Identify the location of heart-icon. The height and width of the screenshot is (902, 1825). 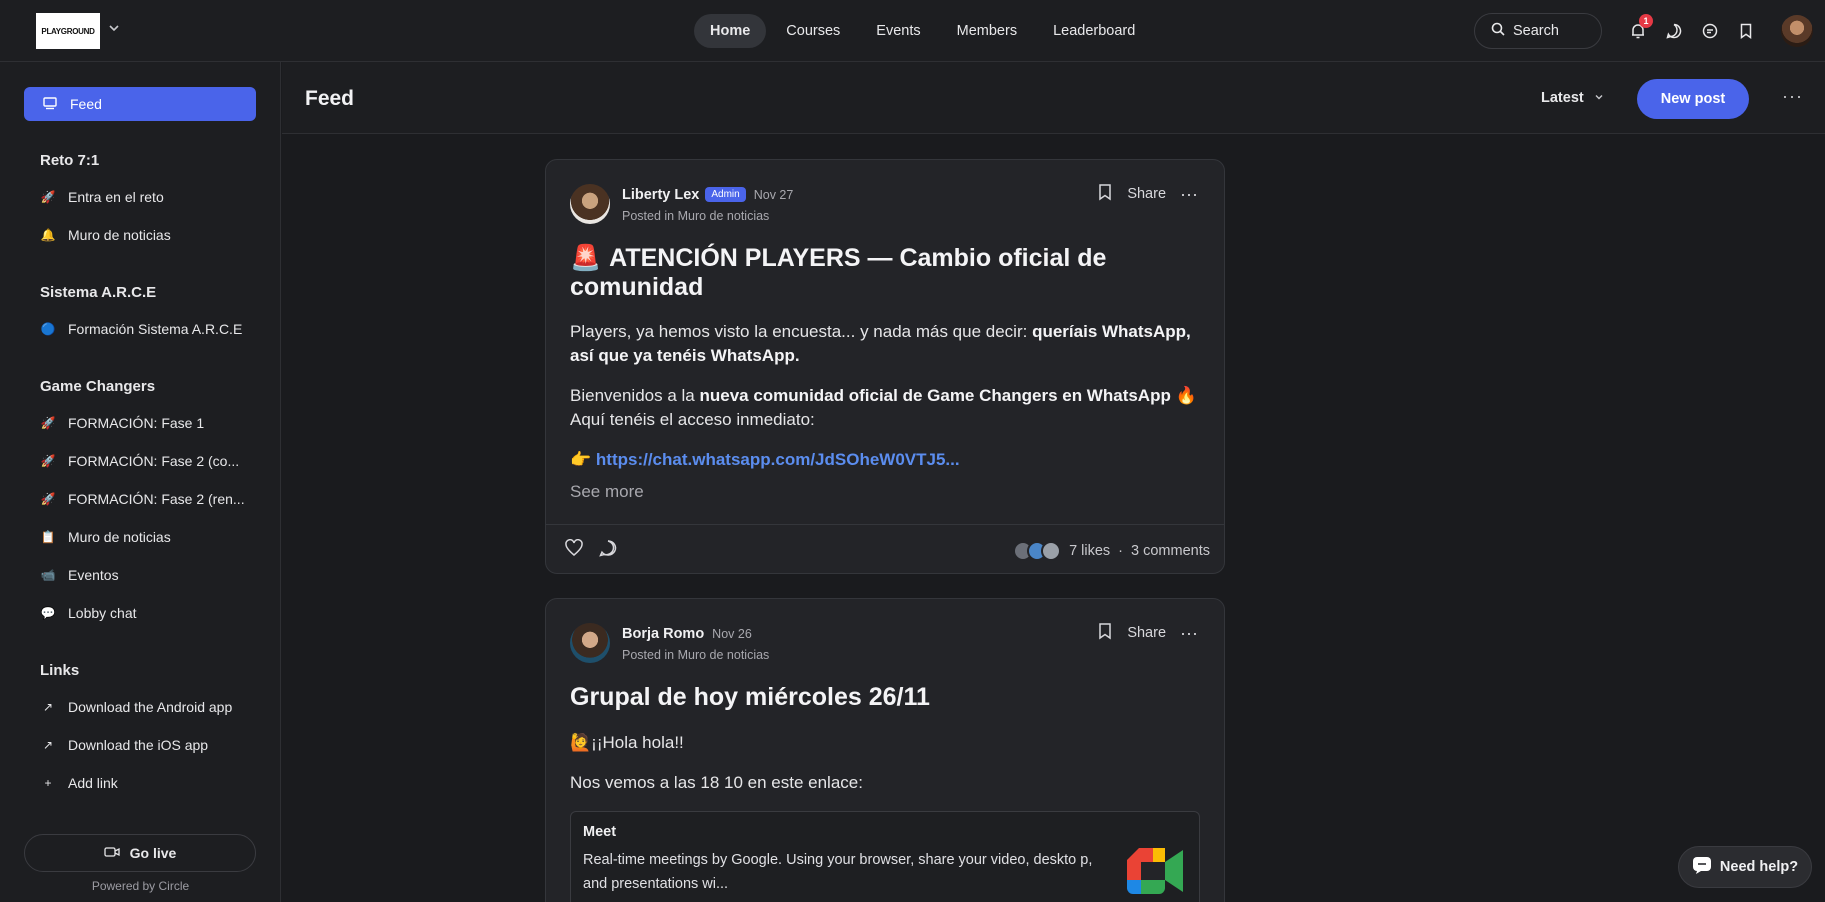
(574, 550).